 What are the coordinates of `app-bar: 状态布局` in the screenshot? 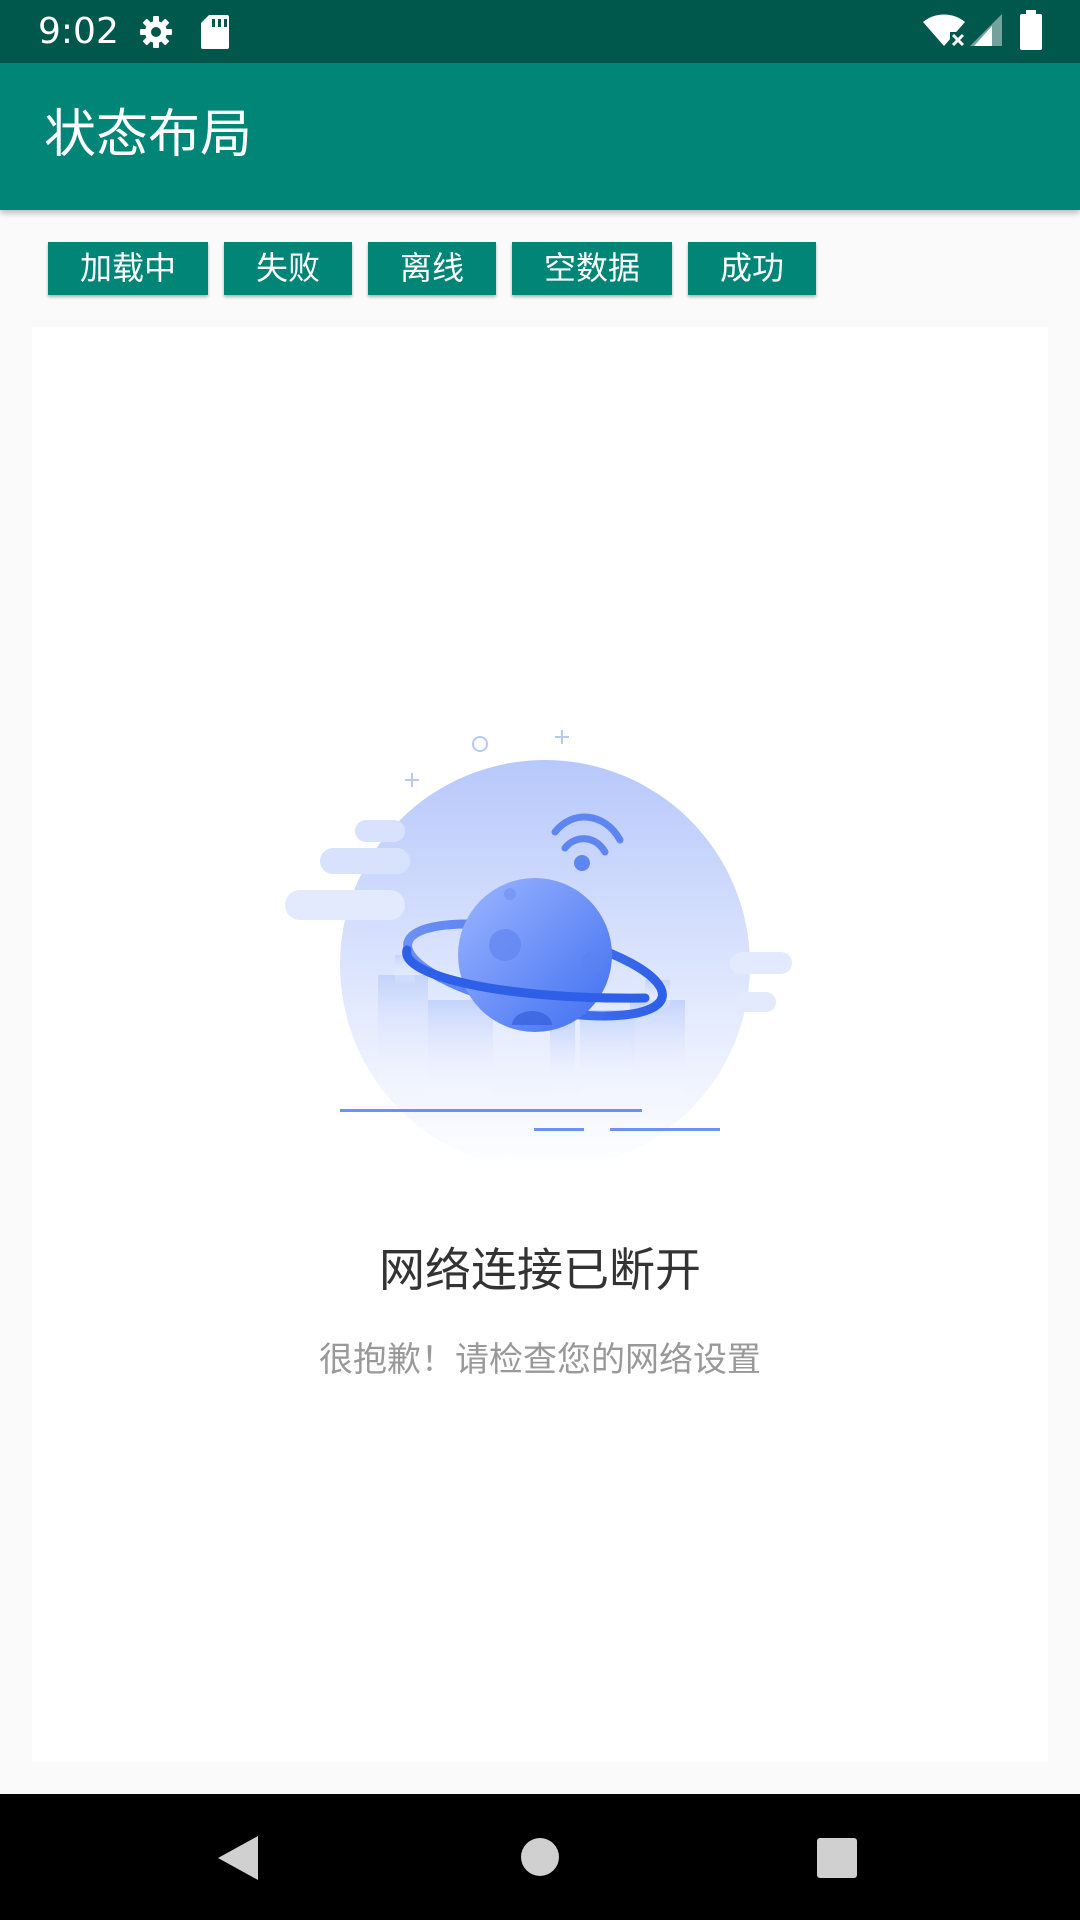 It's located at (540, 136).